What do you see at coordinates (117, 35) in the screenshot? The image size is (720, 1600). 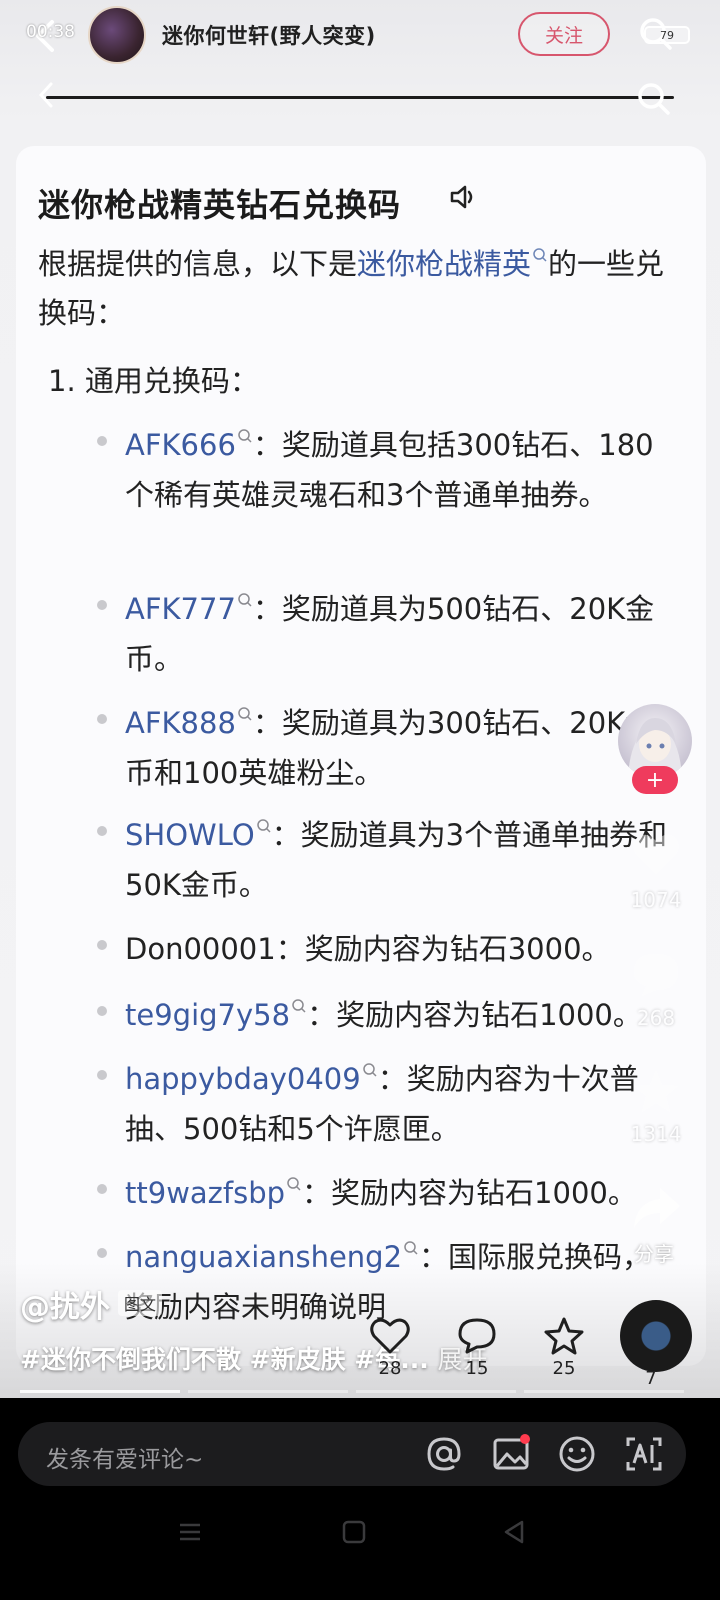 I see `author-avatar` at bounding box center [117, 35].